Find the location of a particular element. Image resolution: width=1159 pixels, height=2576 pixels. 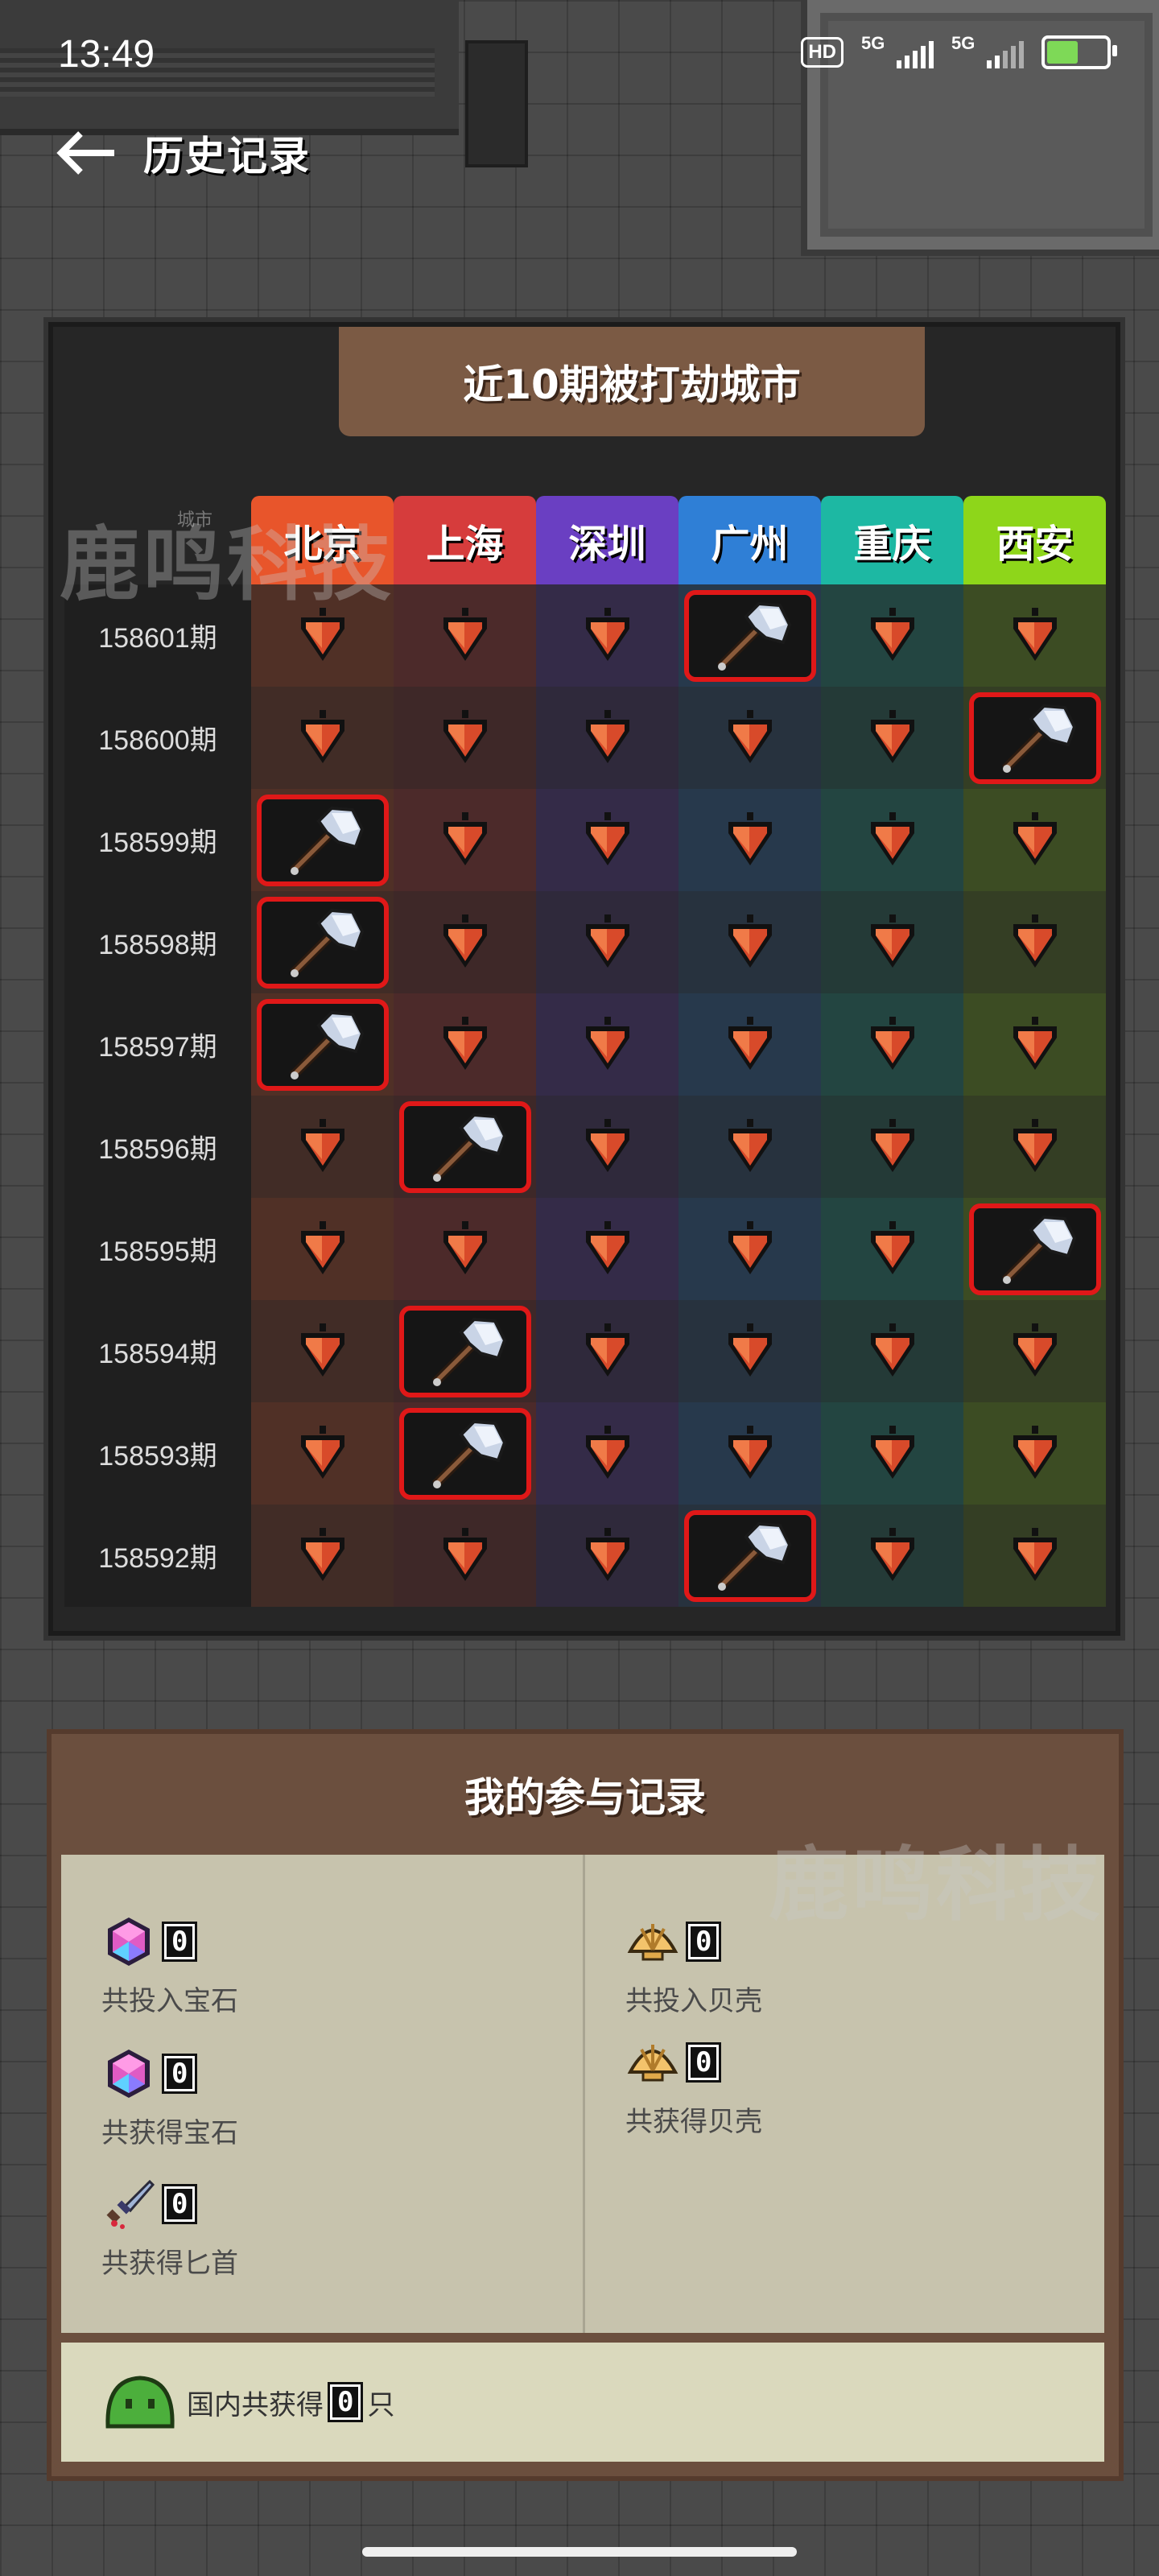

gem-icon is located at coordinates (129, 2074).